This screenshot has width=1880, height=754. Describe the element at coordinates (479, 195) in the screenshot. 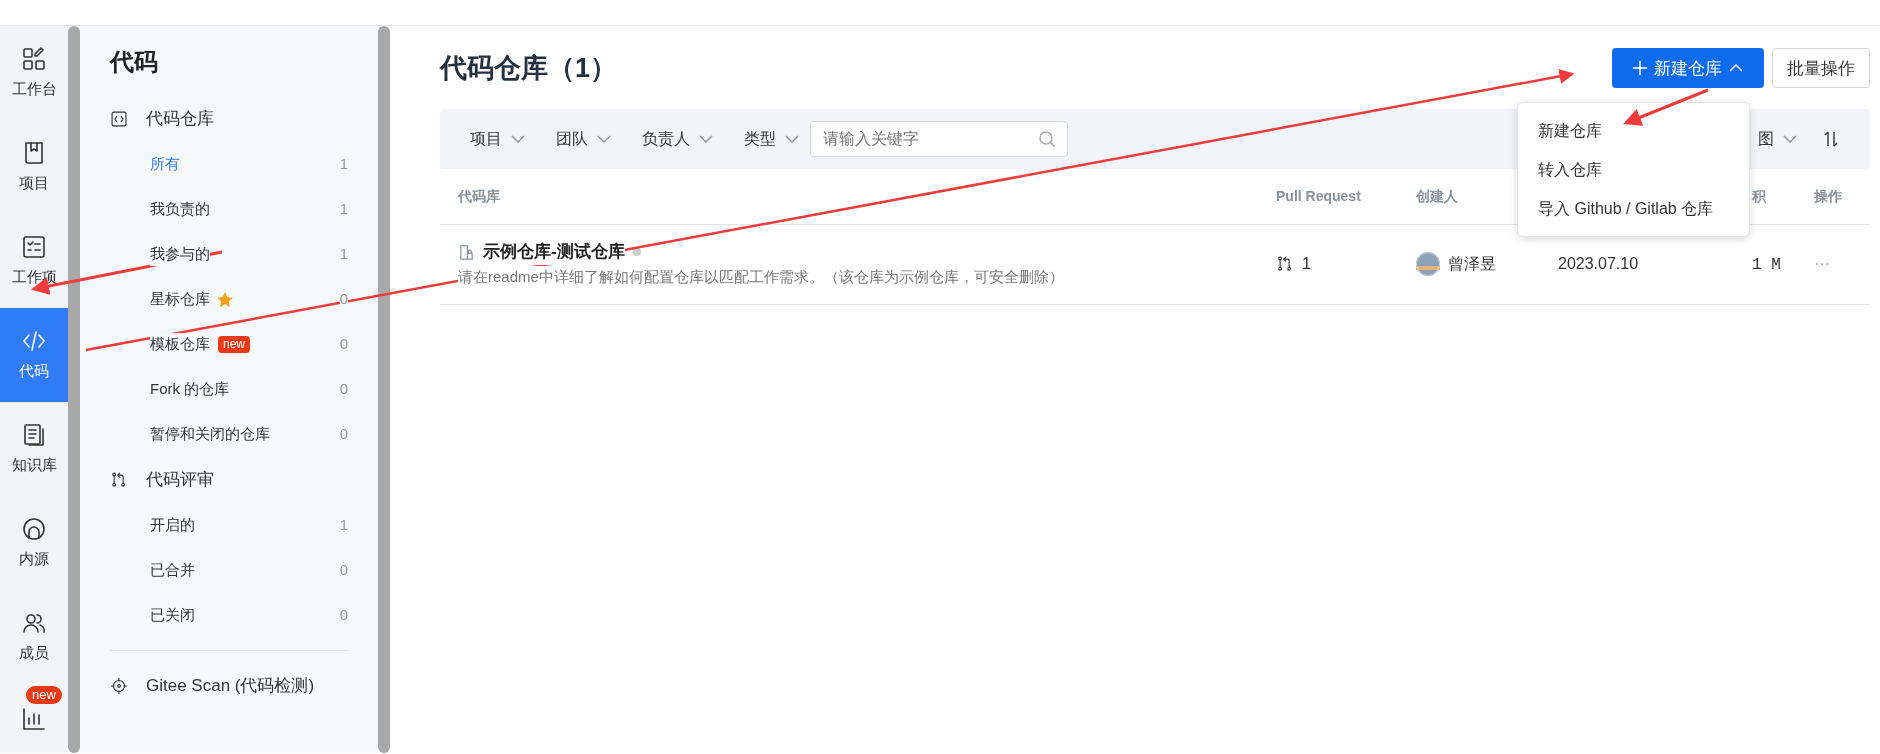

I see `column-header: 代码库` at that location.